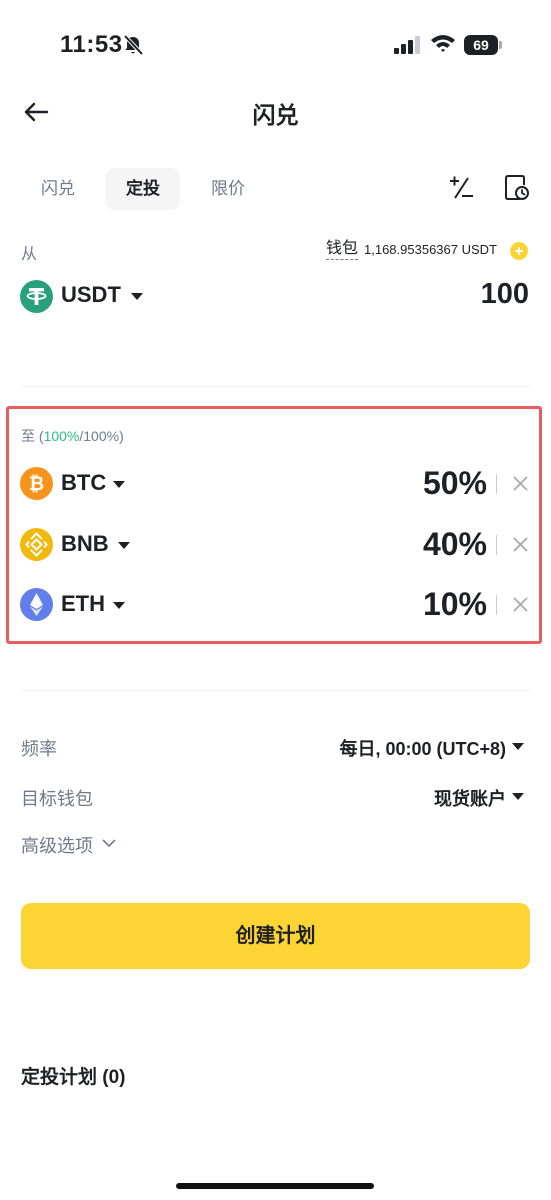 This screenshot has width=551, height=1200. Describe the element at coordinates (275, 484) in the screenshot. I see `allocation-row-btc: ₿ BTC 50%` at that location.